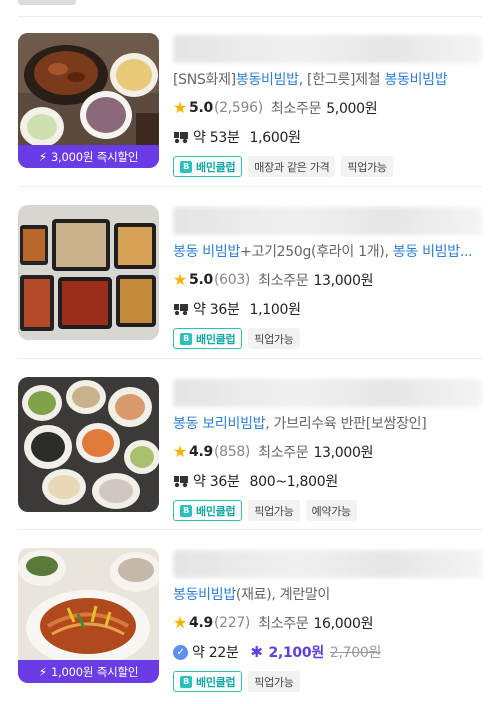 This screenshot has width=500, height=704. I want to click on delivery-fee: 1,600원, so click(275, 138).